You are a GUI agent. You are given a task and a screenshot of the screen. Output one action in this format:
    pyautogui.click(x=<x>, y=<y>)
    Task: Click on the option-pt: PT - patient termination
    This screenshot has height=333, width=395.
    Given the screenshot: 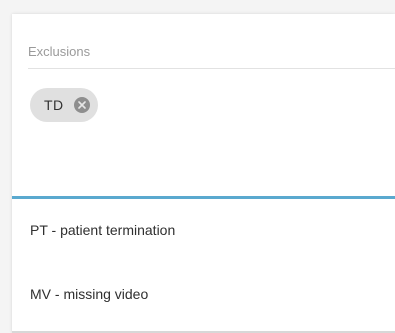 What is the action you would take?
    pyautogui.click(x=203, y=230)
    